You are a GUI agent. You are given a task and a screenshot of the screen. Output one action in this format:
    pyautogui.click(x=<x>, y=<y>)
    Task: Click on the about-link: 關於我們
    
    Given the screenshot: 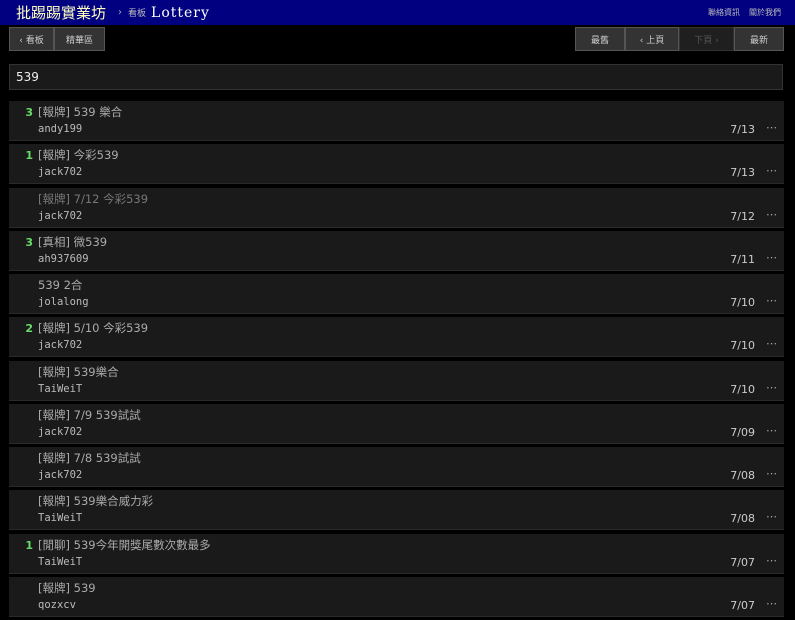 What is the action you would take?
    pyautogui.click(x=765, y=12)
    